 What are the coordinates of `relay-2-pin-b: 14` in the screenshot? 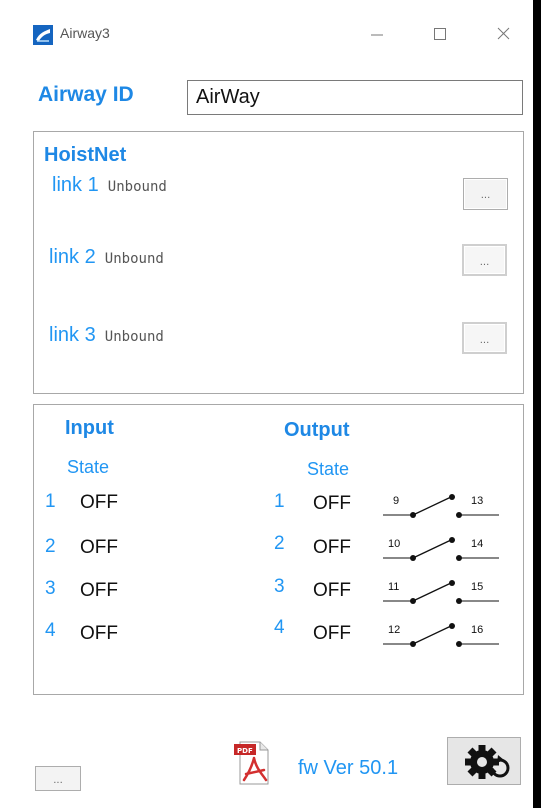 It's located at (477, 544).